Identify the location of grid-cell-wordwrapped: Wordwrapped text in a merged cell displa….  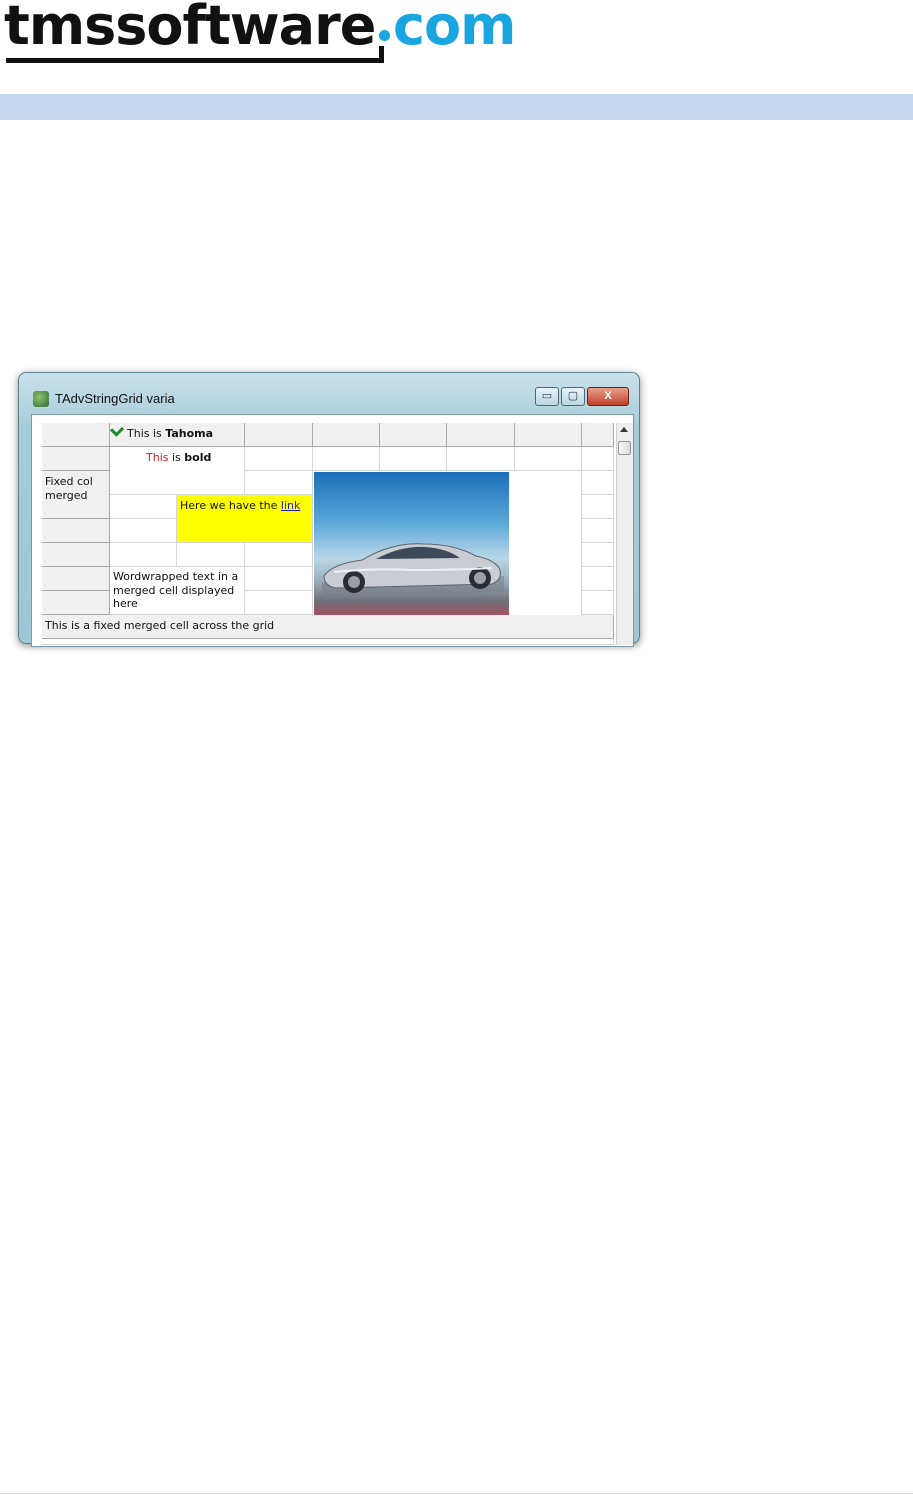
(177, 591).